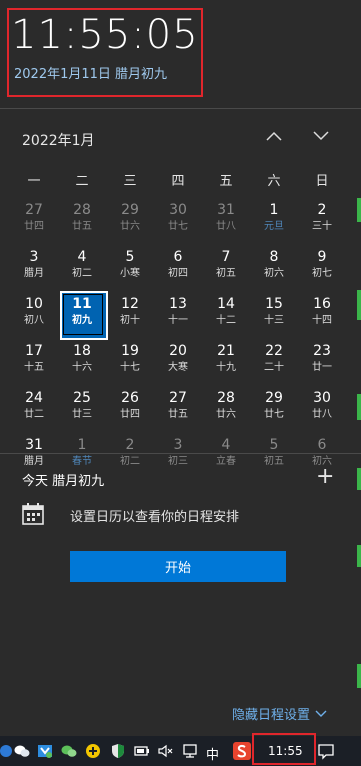 The height and width of the screenshot is (766, 361). What do you see at coordinates (321, 136) in the screenshot?
I see `next-month-button` at bounding box center [321, 136].